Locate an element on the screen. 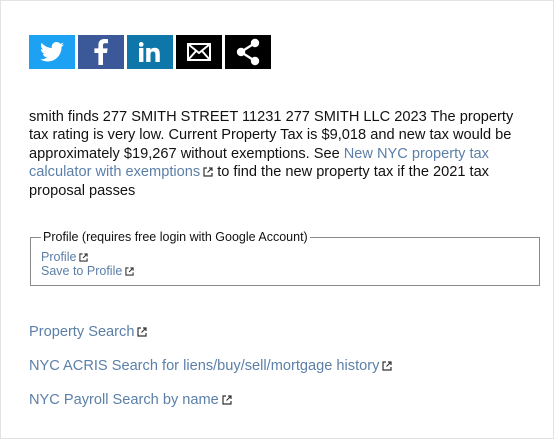  profile-link-label: Profile is located at coordinates (59, 257).